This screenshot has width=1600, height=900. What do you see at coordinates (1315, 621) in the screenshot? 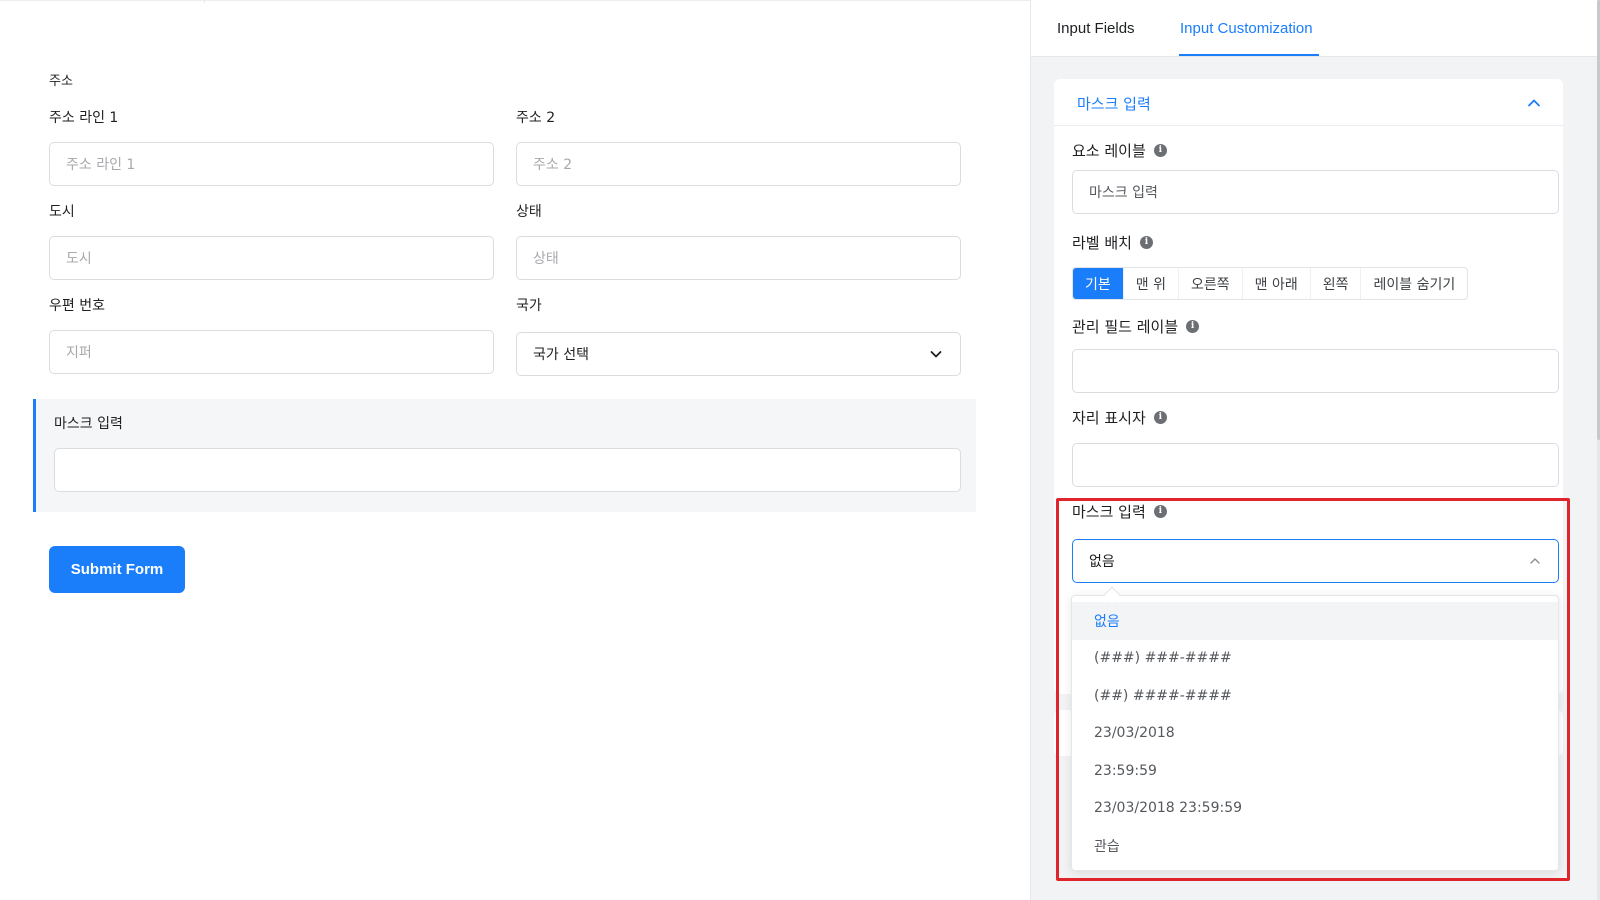
I see `mask-option-none: 없음` at bounding box center [1315, 621].